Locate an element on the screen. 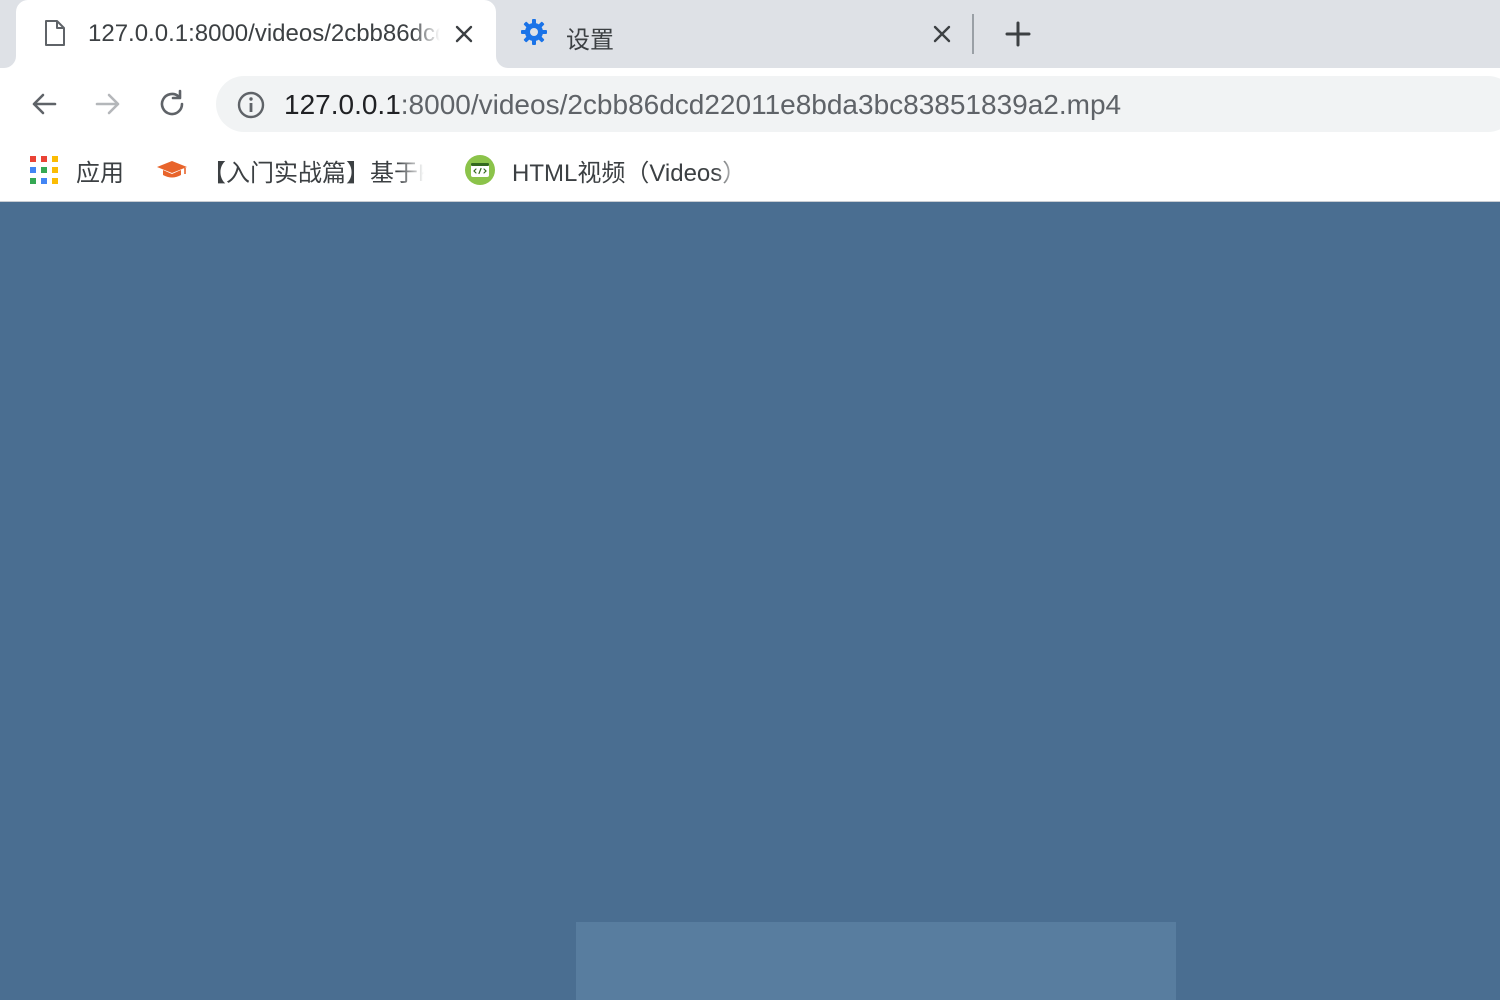 The width and height of the screenshot is (1500, 1000). bookmark-apps: 应用 is located at coordinates (77, 170).